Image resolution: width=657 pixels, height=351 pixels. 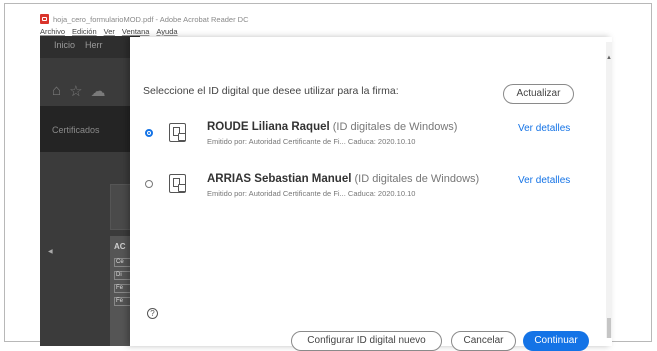 What do you see at coordinates (544, 128) in the screenshot?
I see `view-details-link-roude: Ver detalles` at bounding box center [544, 128].